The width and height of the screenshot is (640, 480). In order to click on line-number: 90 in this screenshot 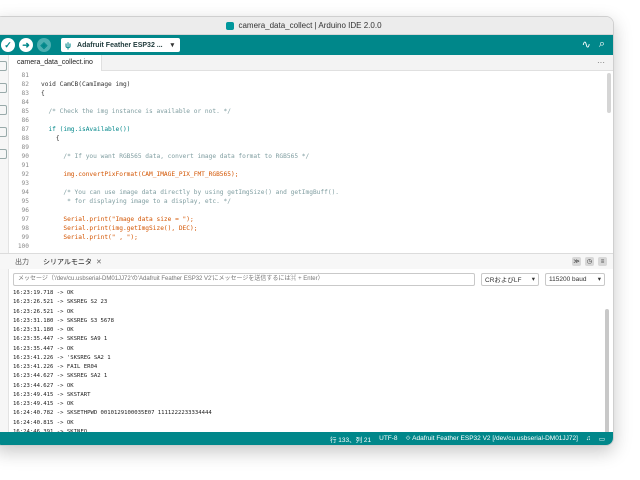, I will do `click(25, 156)`.